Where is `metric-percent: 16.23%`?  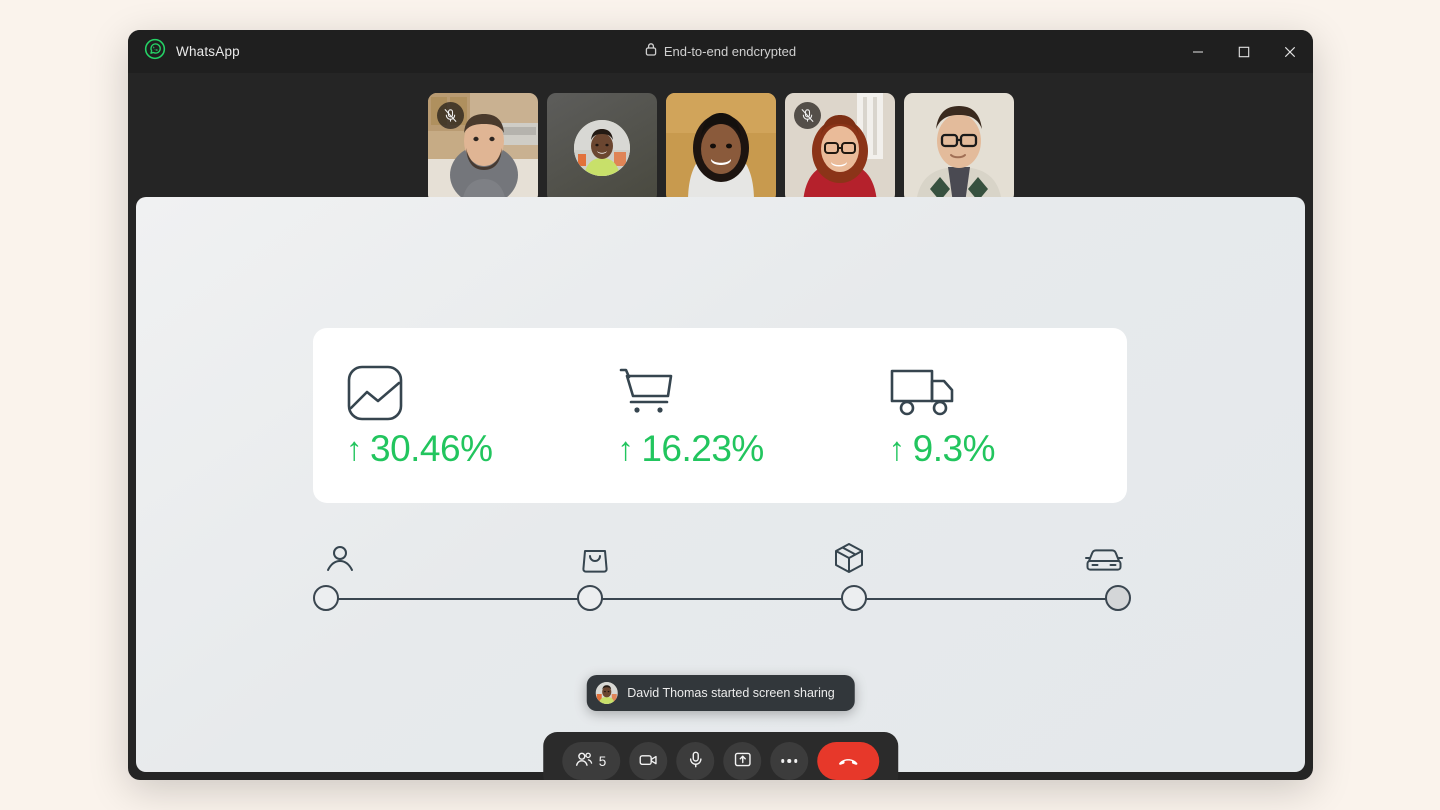 metric-percent: 16.23% is located at coordinates (702, 448).